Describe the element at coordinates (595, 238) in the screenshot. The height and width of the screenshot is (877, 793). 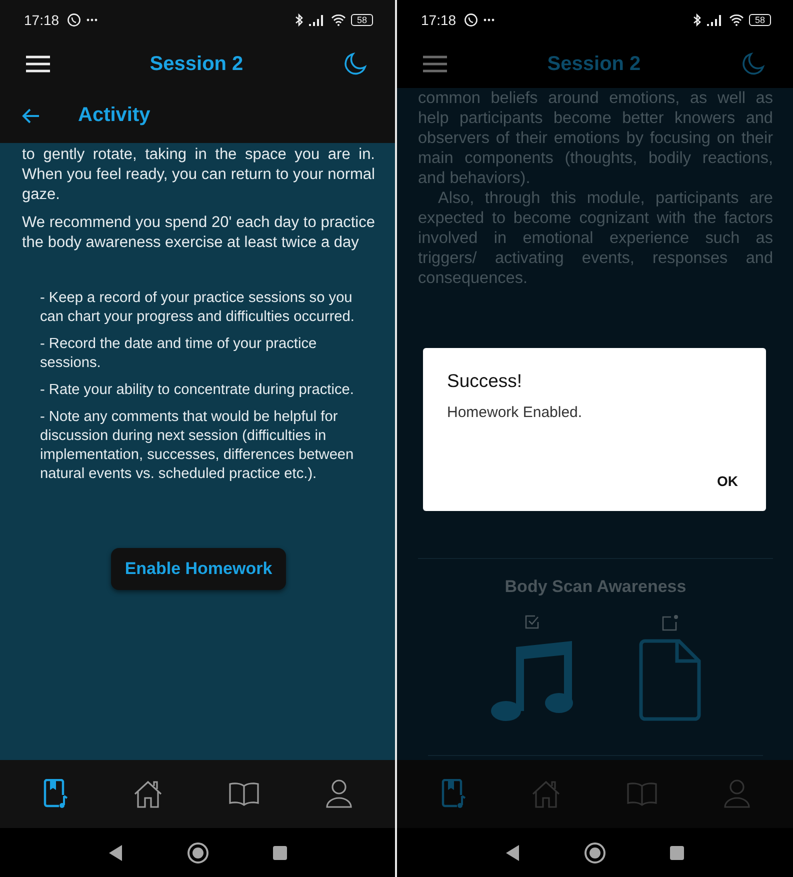
I see `module-description: Also, through this module, participants are expected to become cognizant with the factors involved in emotional experience such as triggers/ activating events, responses and consequences.` at that location.